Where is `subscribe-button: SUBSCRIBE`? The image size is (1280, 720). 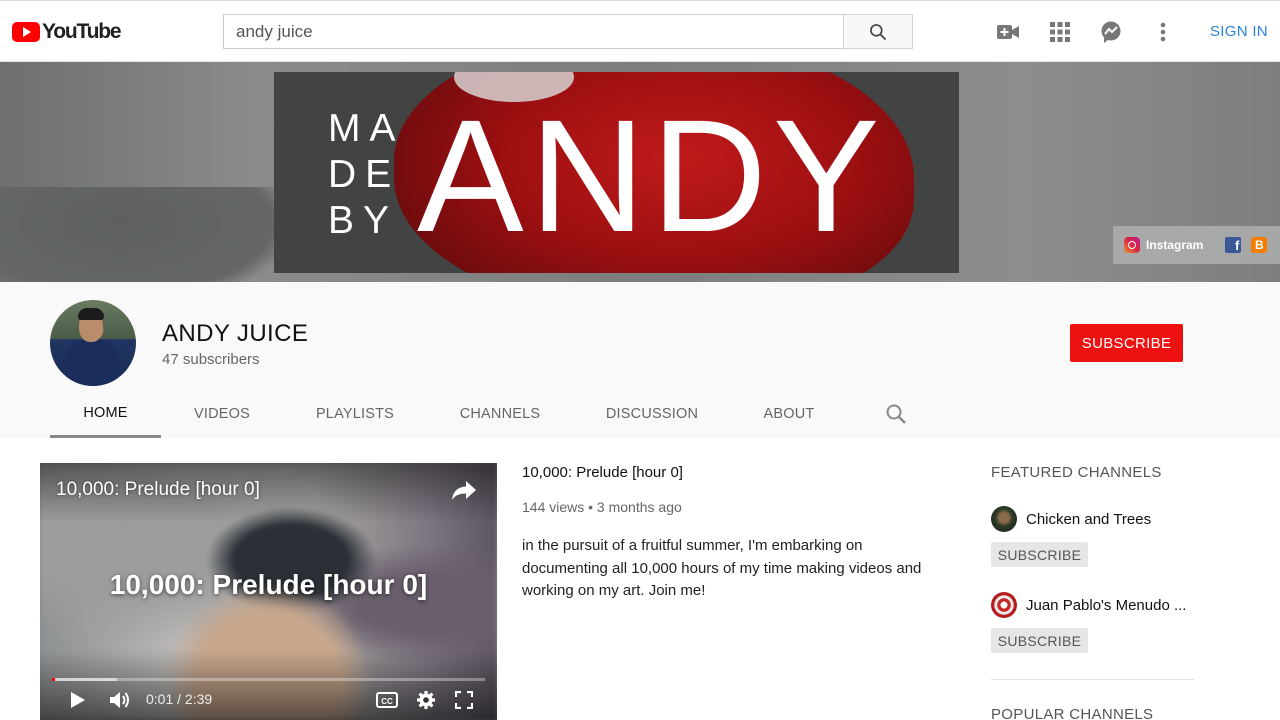 subscribe-button: SUBSCRIBE is located at coordinates (1126, 343).